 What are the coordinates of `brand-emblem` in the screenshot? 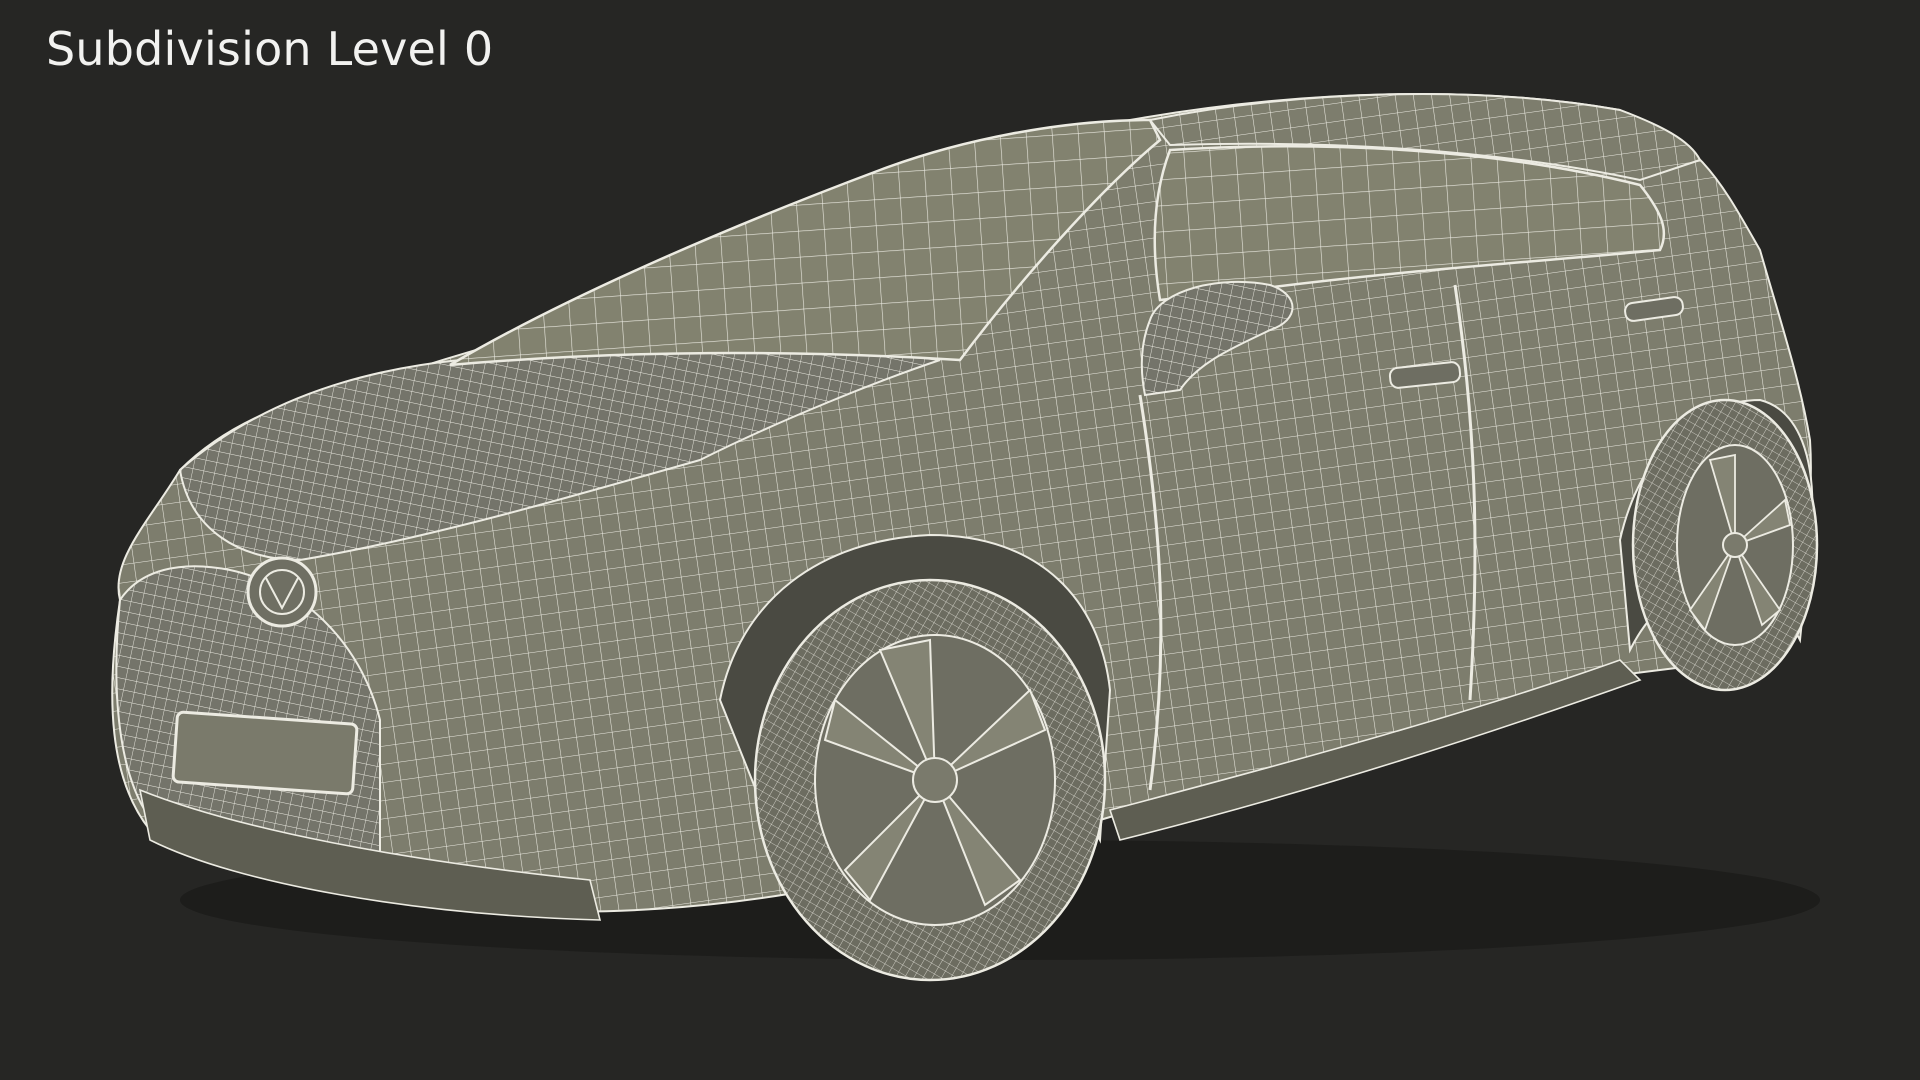 It's located at (282, 592).